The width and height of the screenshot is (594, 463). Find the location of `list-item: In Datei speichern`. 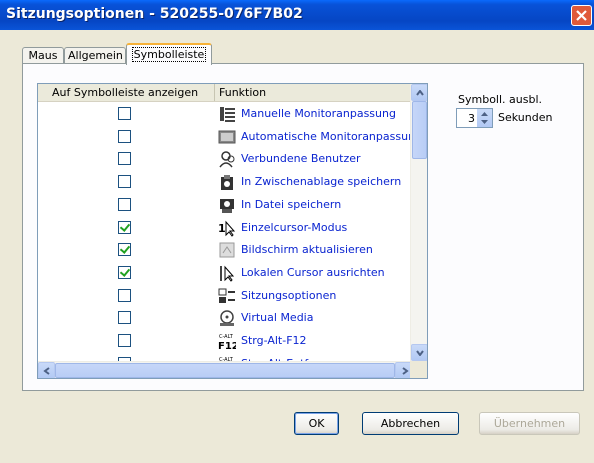

list-item: In Datei speichern is located at coordinates (225, 205).